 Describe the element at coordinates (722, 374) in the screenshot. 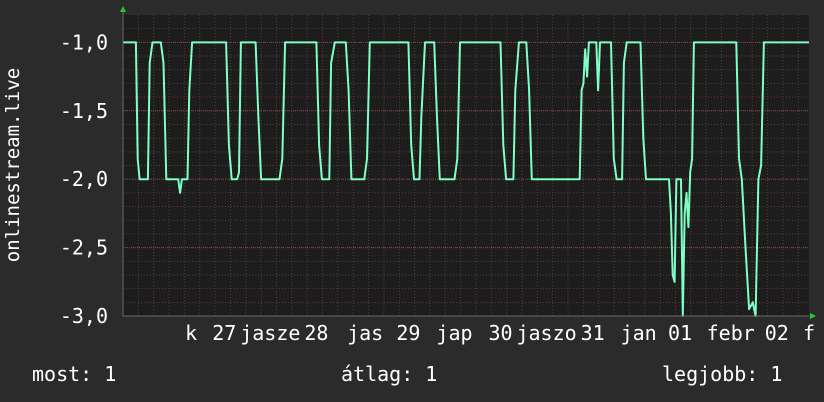

I see `legend-best: legjobb: 1` at that location.